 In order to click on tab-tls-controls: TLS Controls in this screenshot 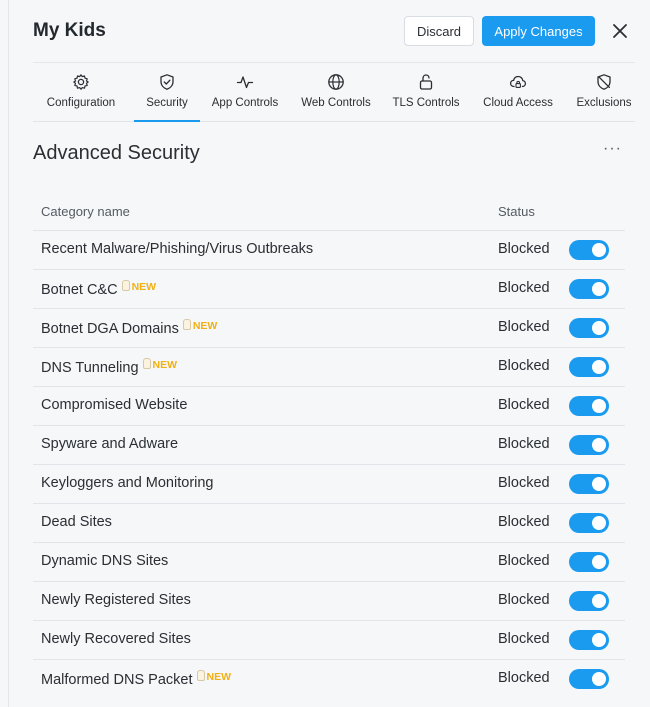, I will do `click(426, 92)`.